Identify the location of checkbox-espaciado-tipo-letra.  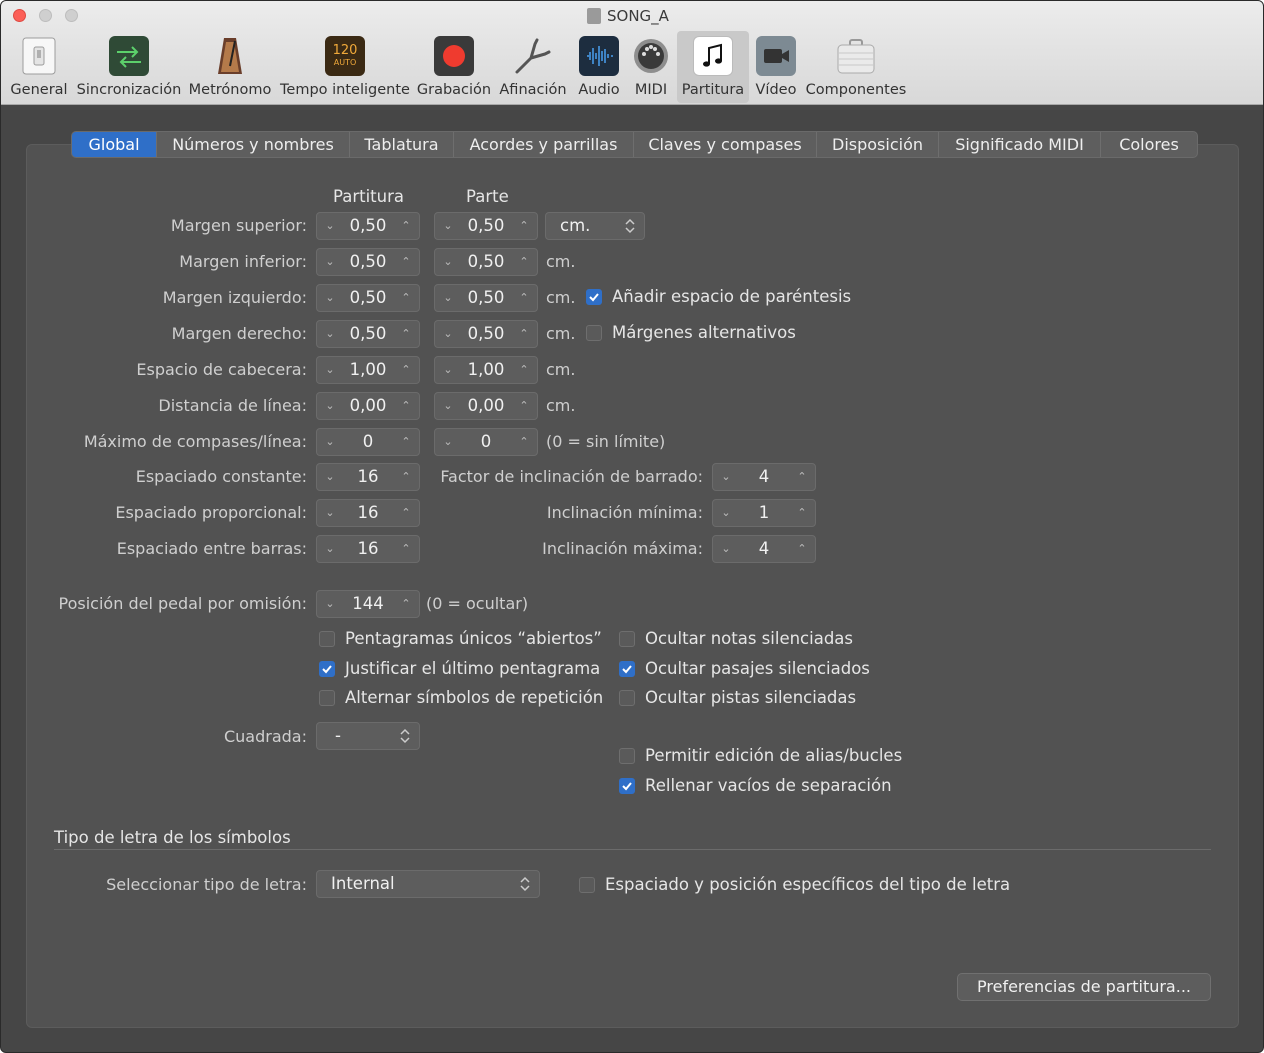
(587, 885).